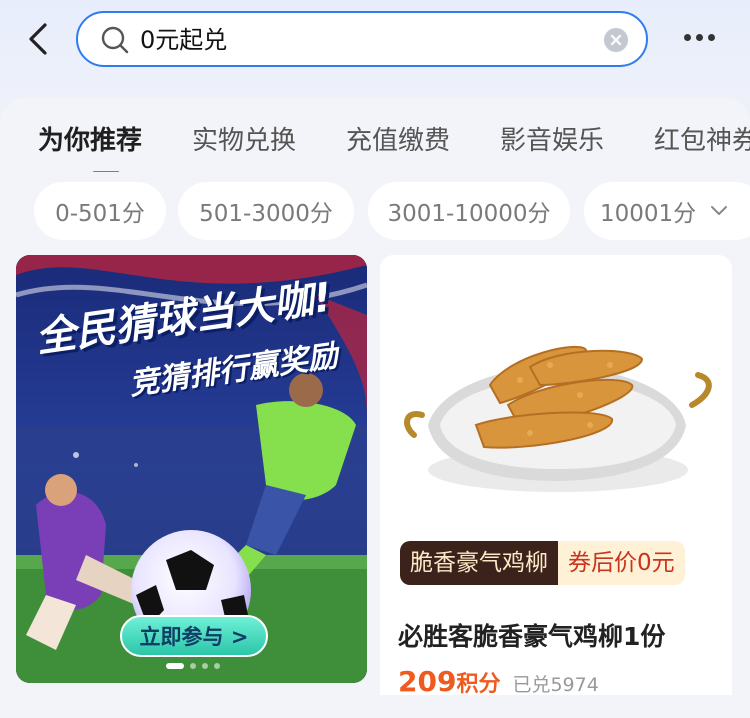 This screenshot has height=718, width=750. What do you see at coordinates (555, 684) in the screenshot?
I see `sold-count: 已兑5974` at bounding box center [555, 684].